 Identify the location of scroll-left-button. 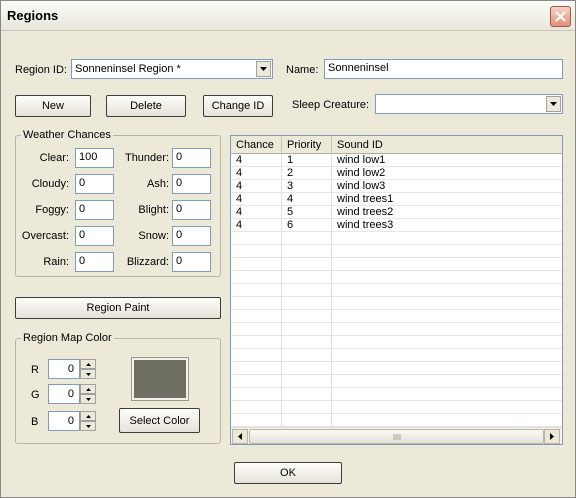
(240, 436).